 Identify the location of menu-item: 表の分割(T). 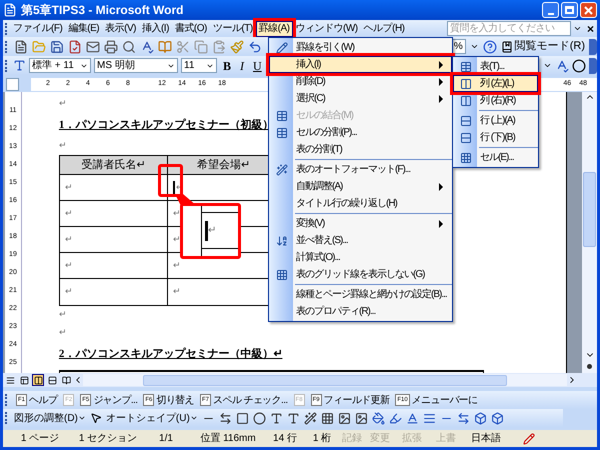
(360, 149).